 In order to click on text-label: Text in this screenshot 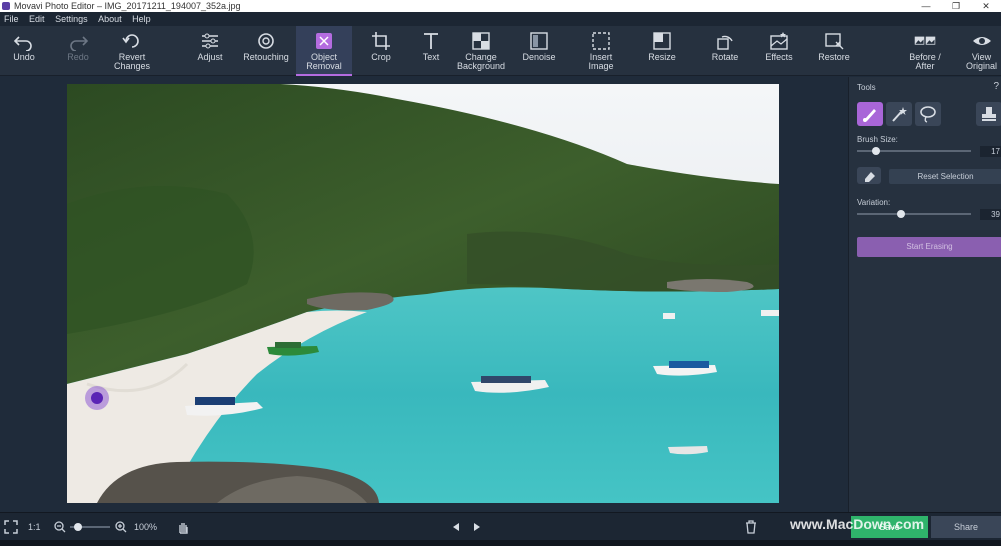, I will do `click(431, 57)`.